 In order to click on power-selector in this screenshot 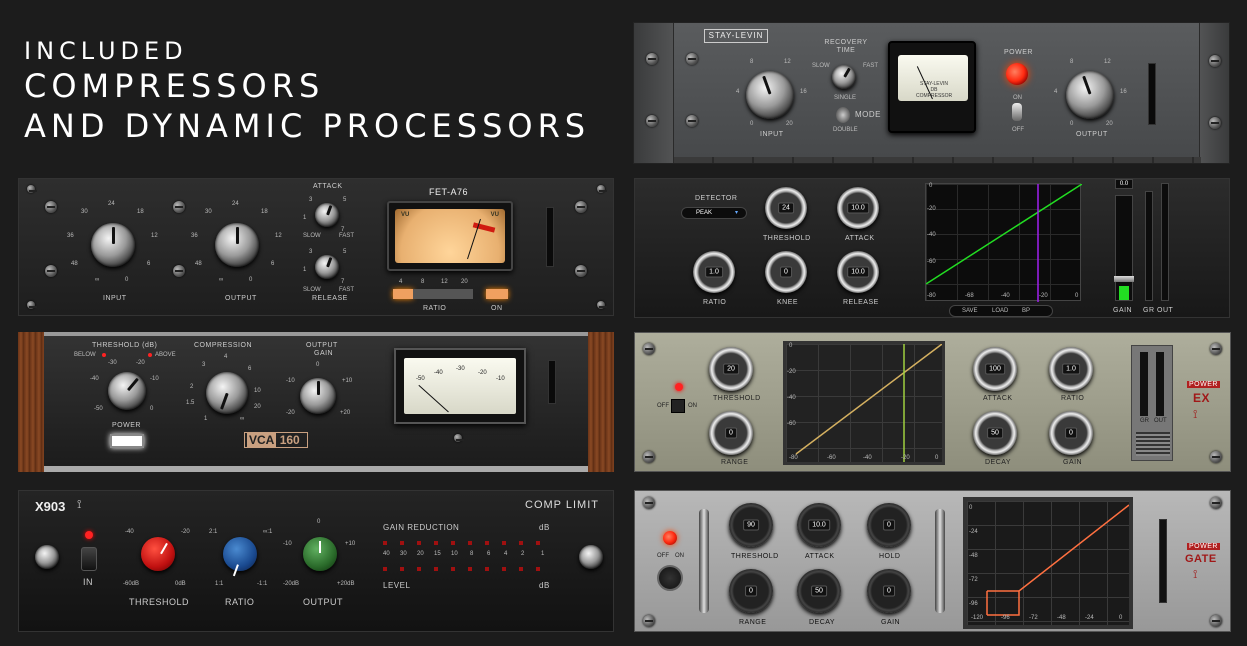, I will do `click(670, 578)`.